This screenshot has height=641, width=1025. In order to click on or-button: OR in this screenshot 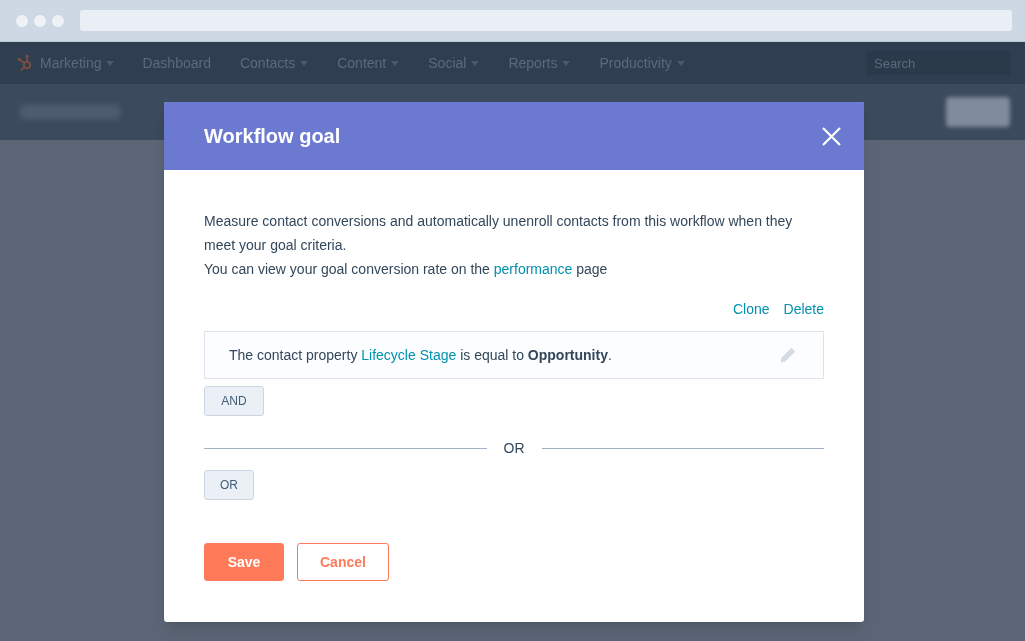, I will do `click(229, 485)`.